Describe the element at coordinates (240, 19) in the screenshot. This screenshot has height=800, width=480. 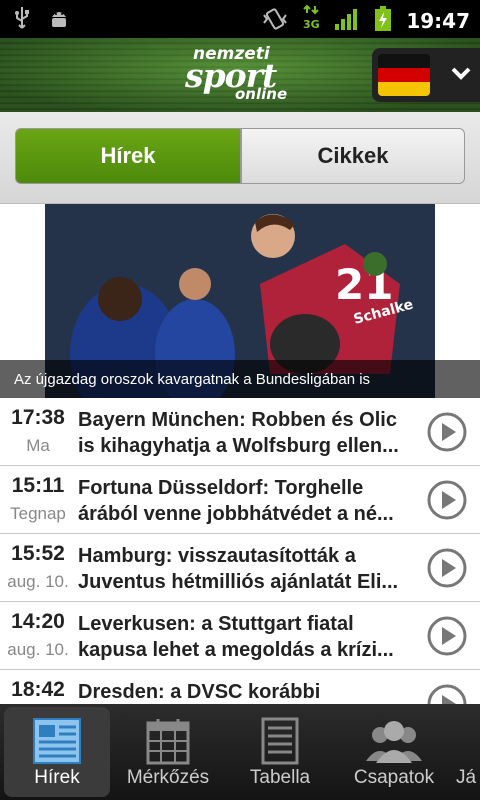
I see `status-bar: 3G 19:47` at that location.